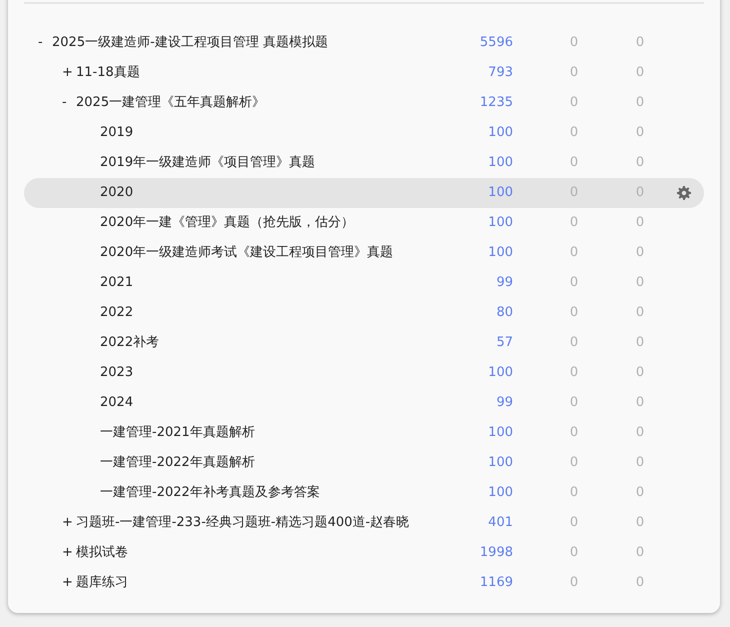 The height and width of the screenshot is (627, 730). I want to click on tree-row: + 习题班-一建管理-233-经典习题班-精选习题400道-赵春晓 401 0 0, so click(364, 523).